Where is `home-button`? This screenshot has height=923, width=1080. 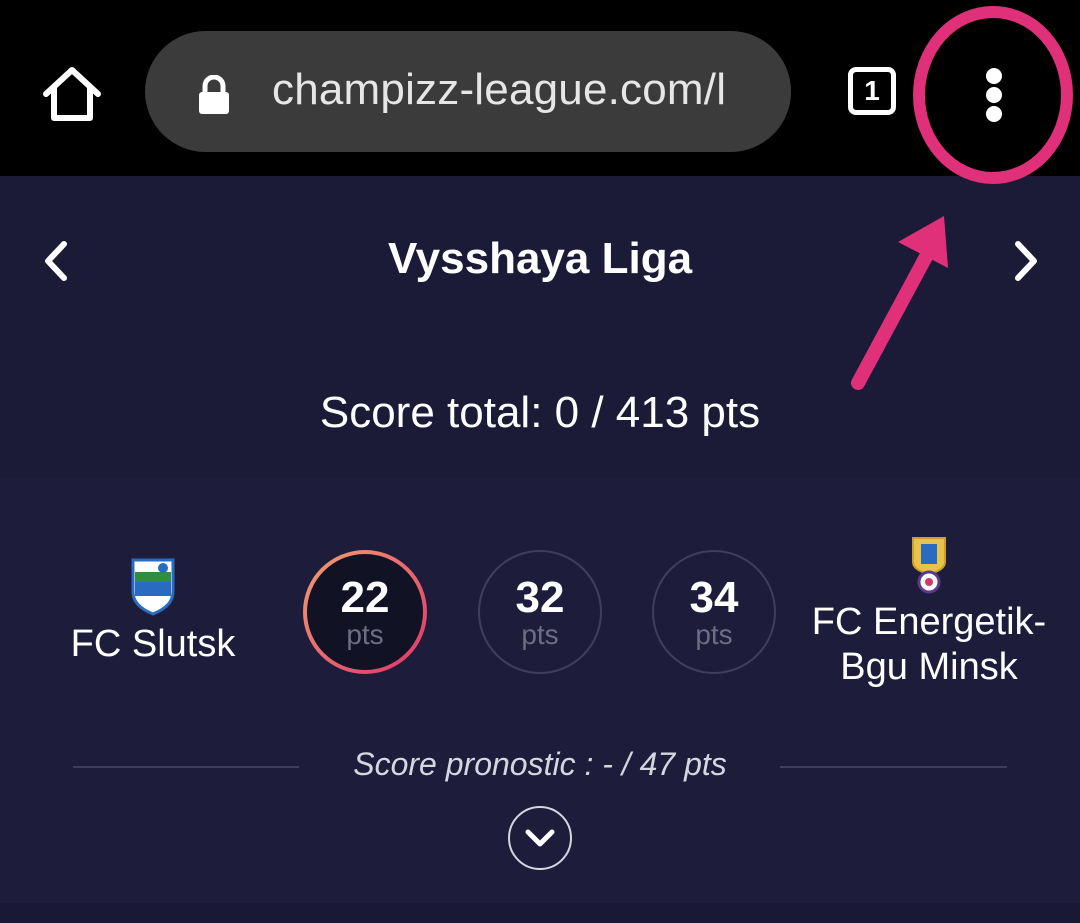
home-button is located at coordinates (72, 94).